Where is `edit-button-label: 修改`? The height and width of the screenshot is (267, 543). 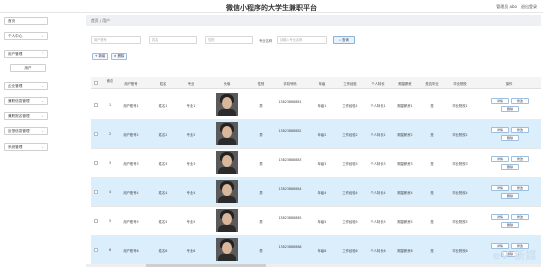
edit-button-label: 修改 is located at coordinates (519, 101).